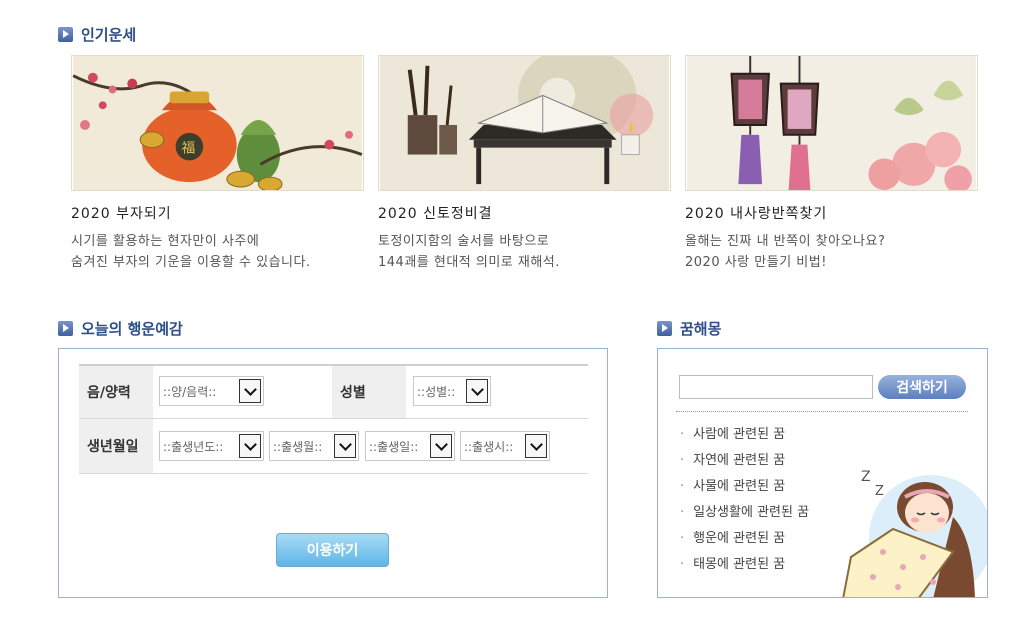  Describe the element at coordinates (189, 149) in the screenshot. I see `svg-text: 福` at that location.